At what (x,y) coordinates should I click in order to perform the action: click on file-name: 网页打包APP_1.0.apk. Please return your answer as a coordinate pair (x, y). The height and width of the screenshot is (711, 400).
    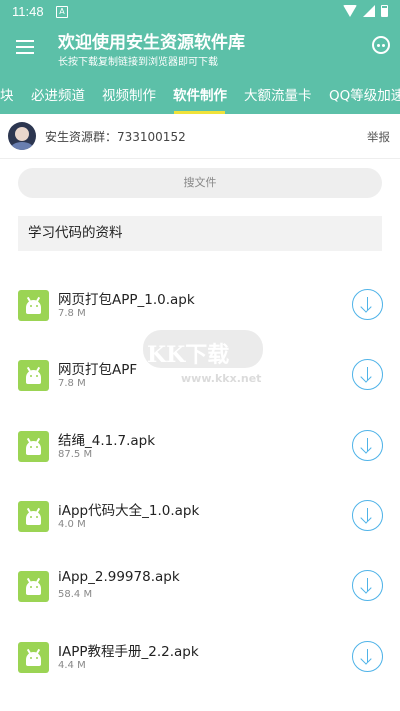
    Looking at the image, I should click on (126, 300).